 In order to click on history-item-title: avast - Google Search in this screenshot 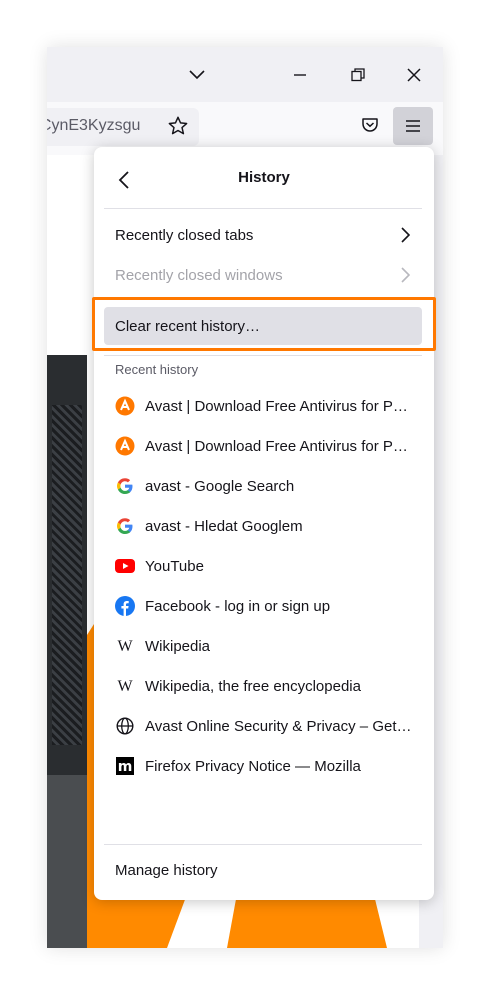, I will do `click(220, 486)`.